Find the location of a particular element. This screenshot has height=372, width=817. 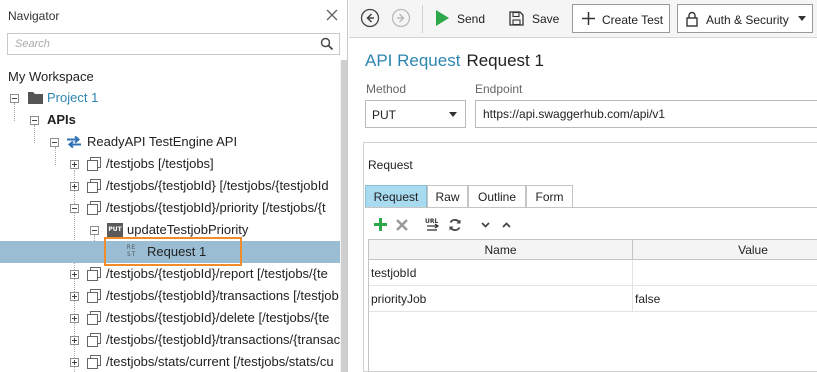

page-title: API Request Request 1 is located at coordinates (454, 61).